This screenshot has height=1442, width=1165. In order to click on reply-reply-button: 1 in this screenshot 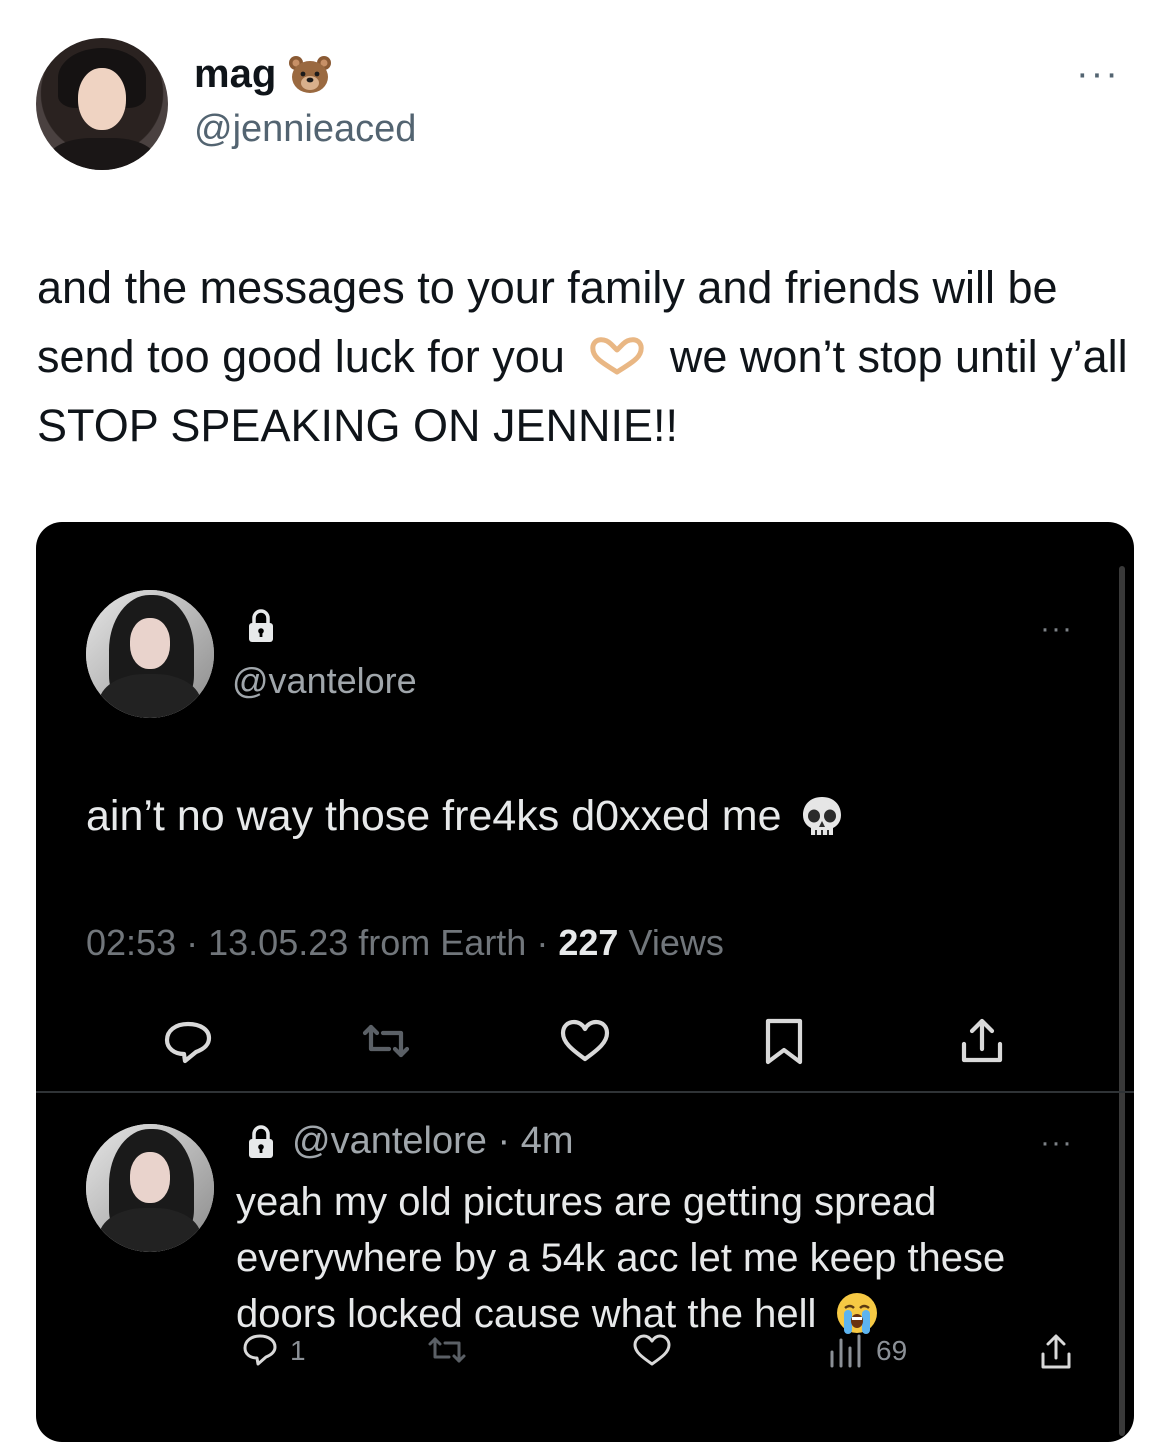, I will do `click(273, 1351)`.